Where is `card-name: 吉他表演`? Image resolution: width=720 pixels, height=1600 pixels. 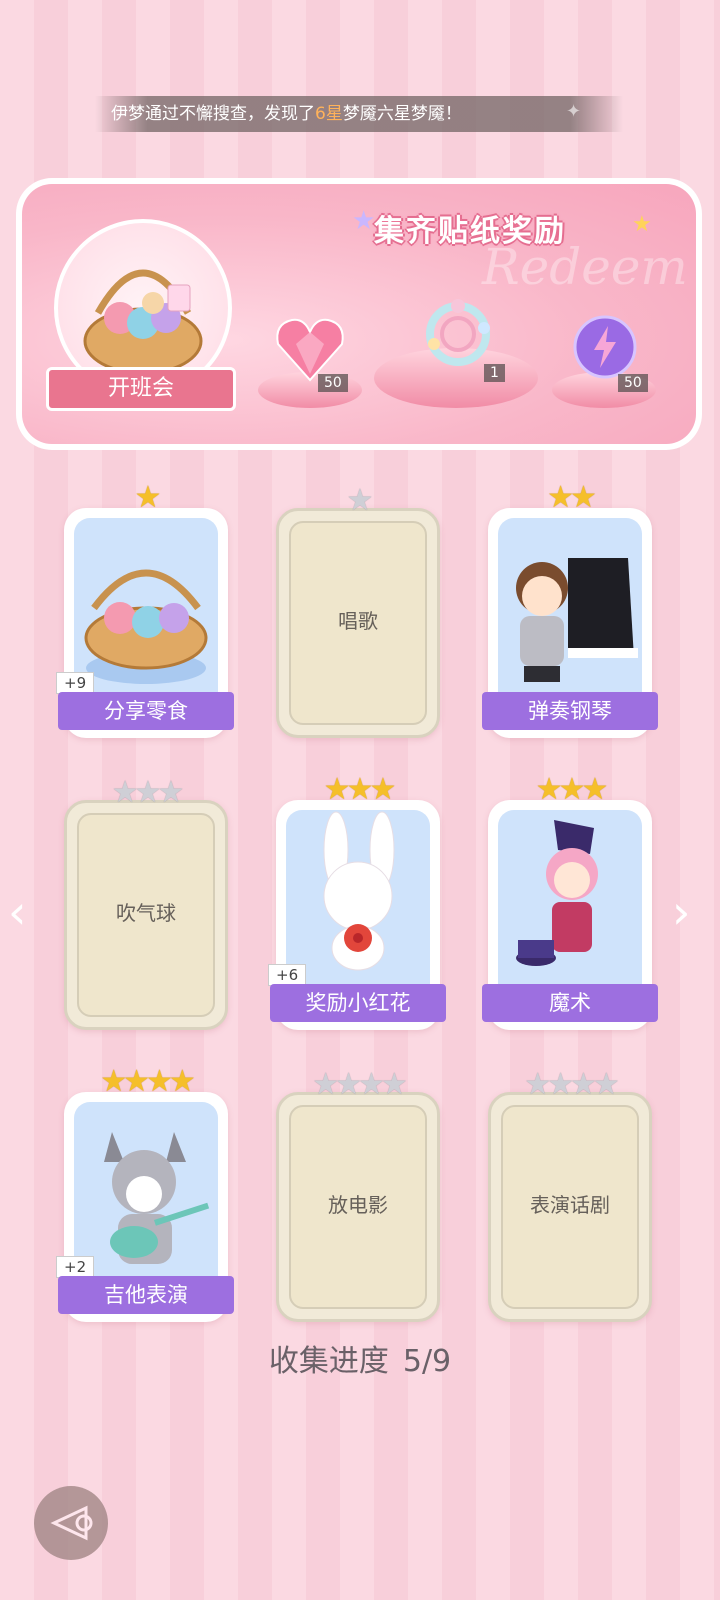
card-name: 吉他表演 is located at coordinates (146, 1295).